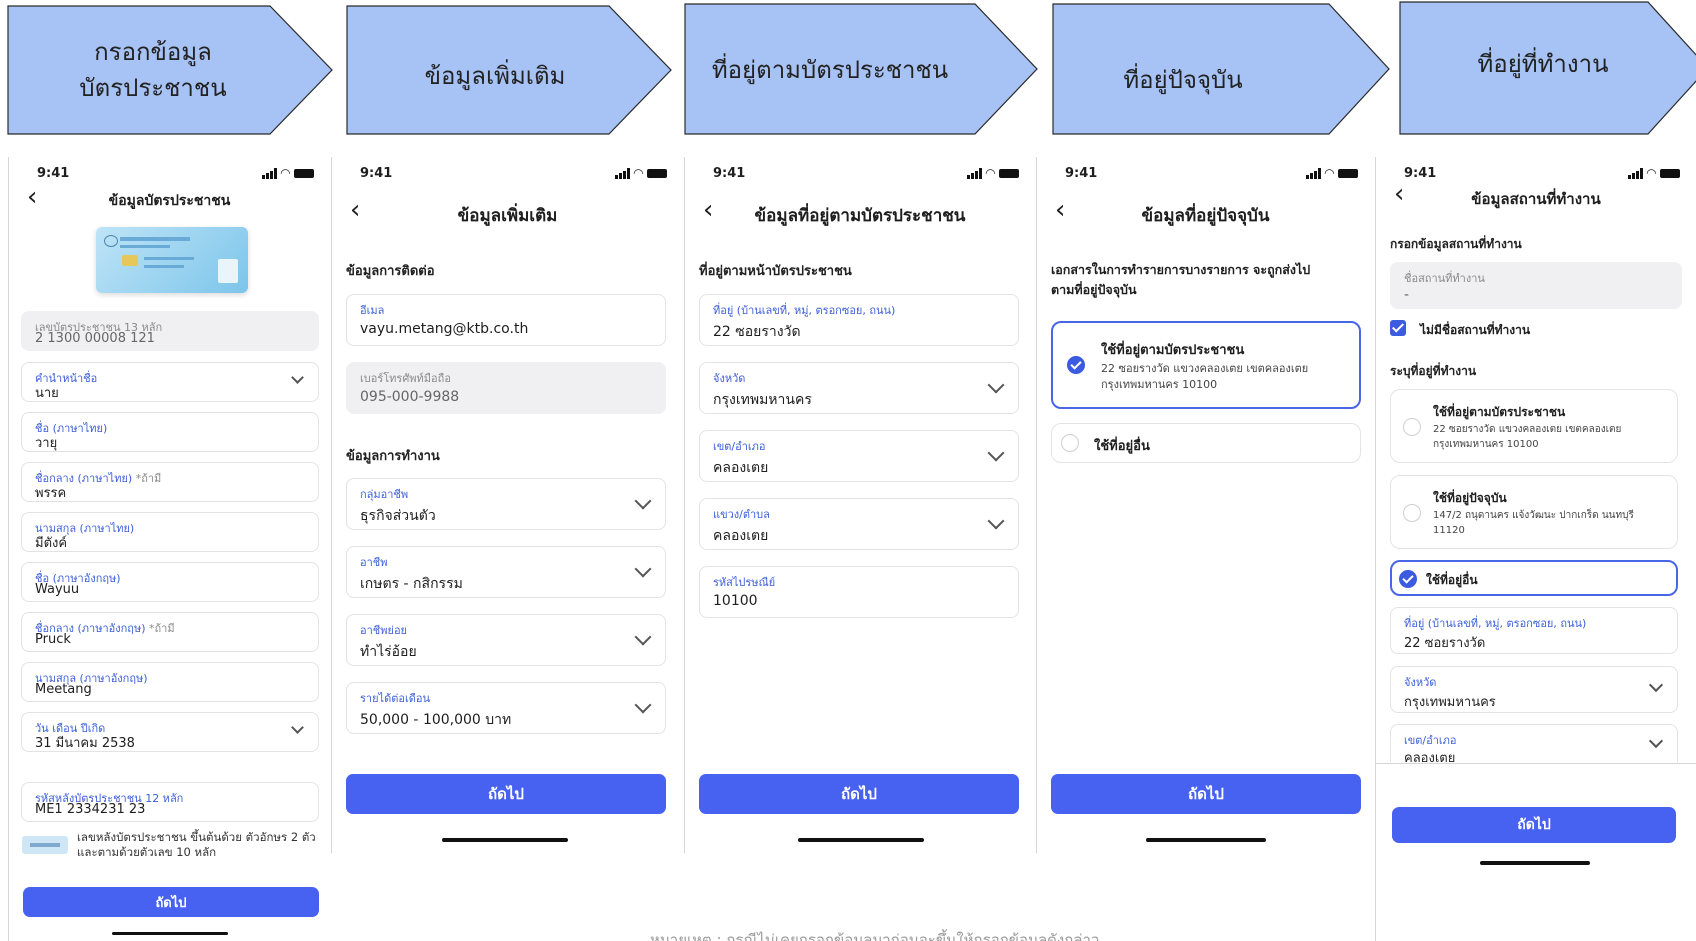 This screenshot has height=941, width=1696. Describe the element at coordinates (757, 332) in the screenshot. I see `field-value: 22 ซอยรางวัด` at that location.